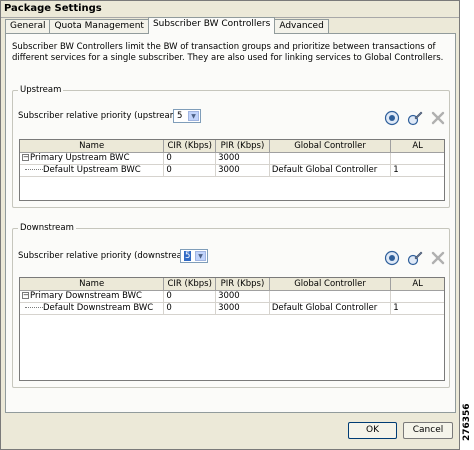 The image size is (474, 450). I want to click on tab-advanced: Advanced, so click(301, 26).